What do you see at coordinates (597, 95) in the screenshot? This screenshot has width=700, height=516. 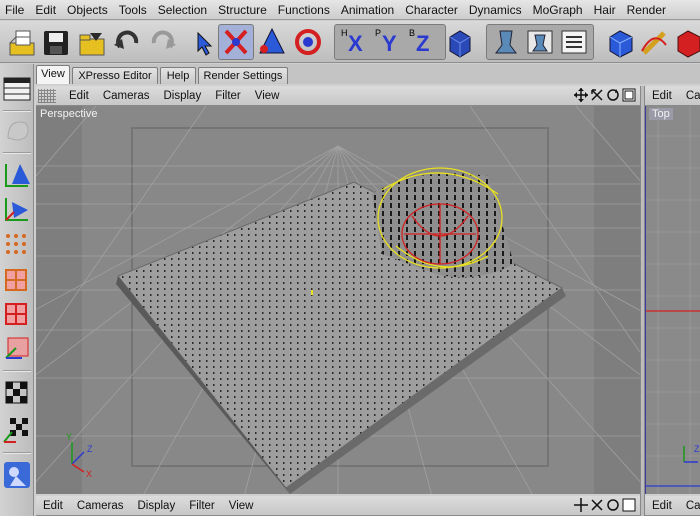 I see `zoom-view-icon` at bounding box center [597, 95].